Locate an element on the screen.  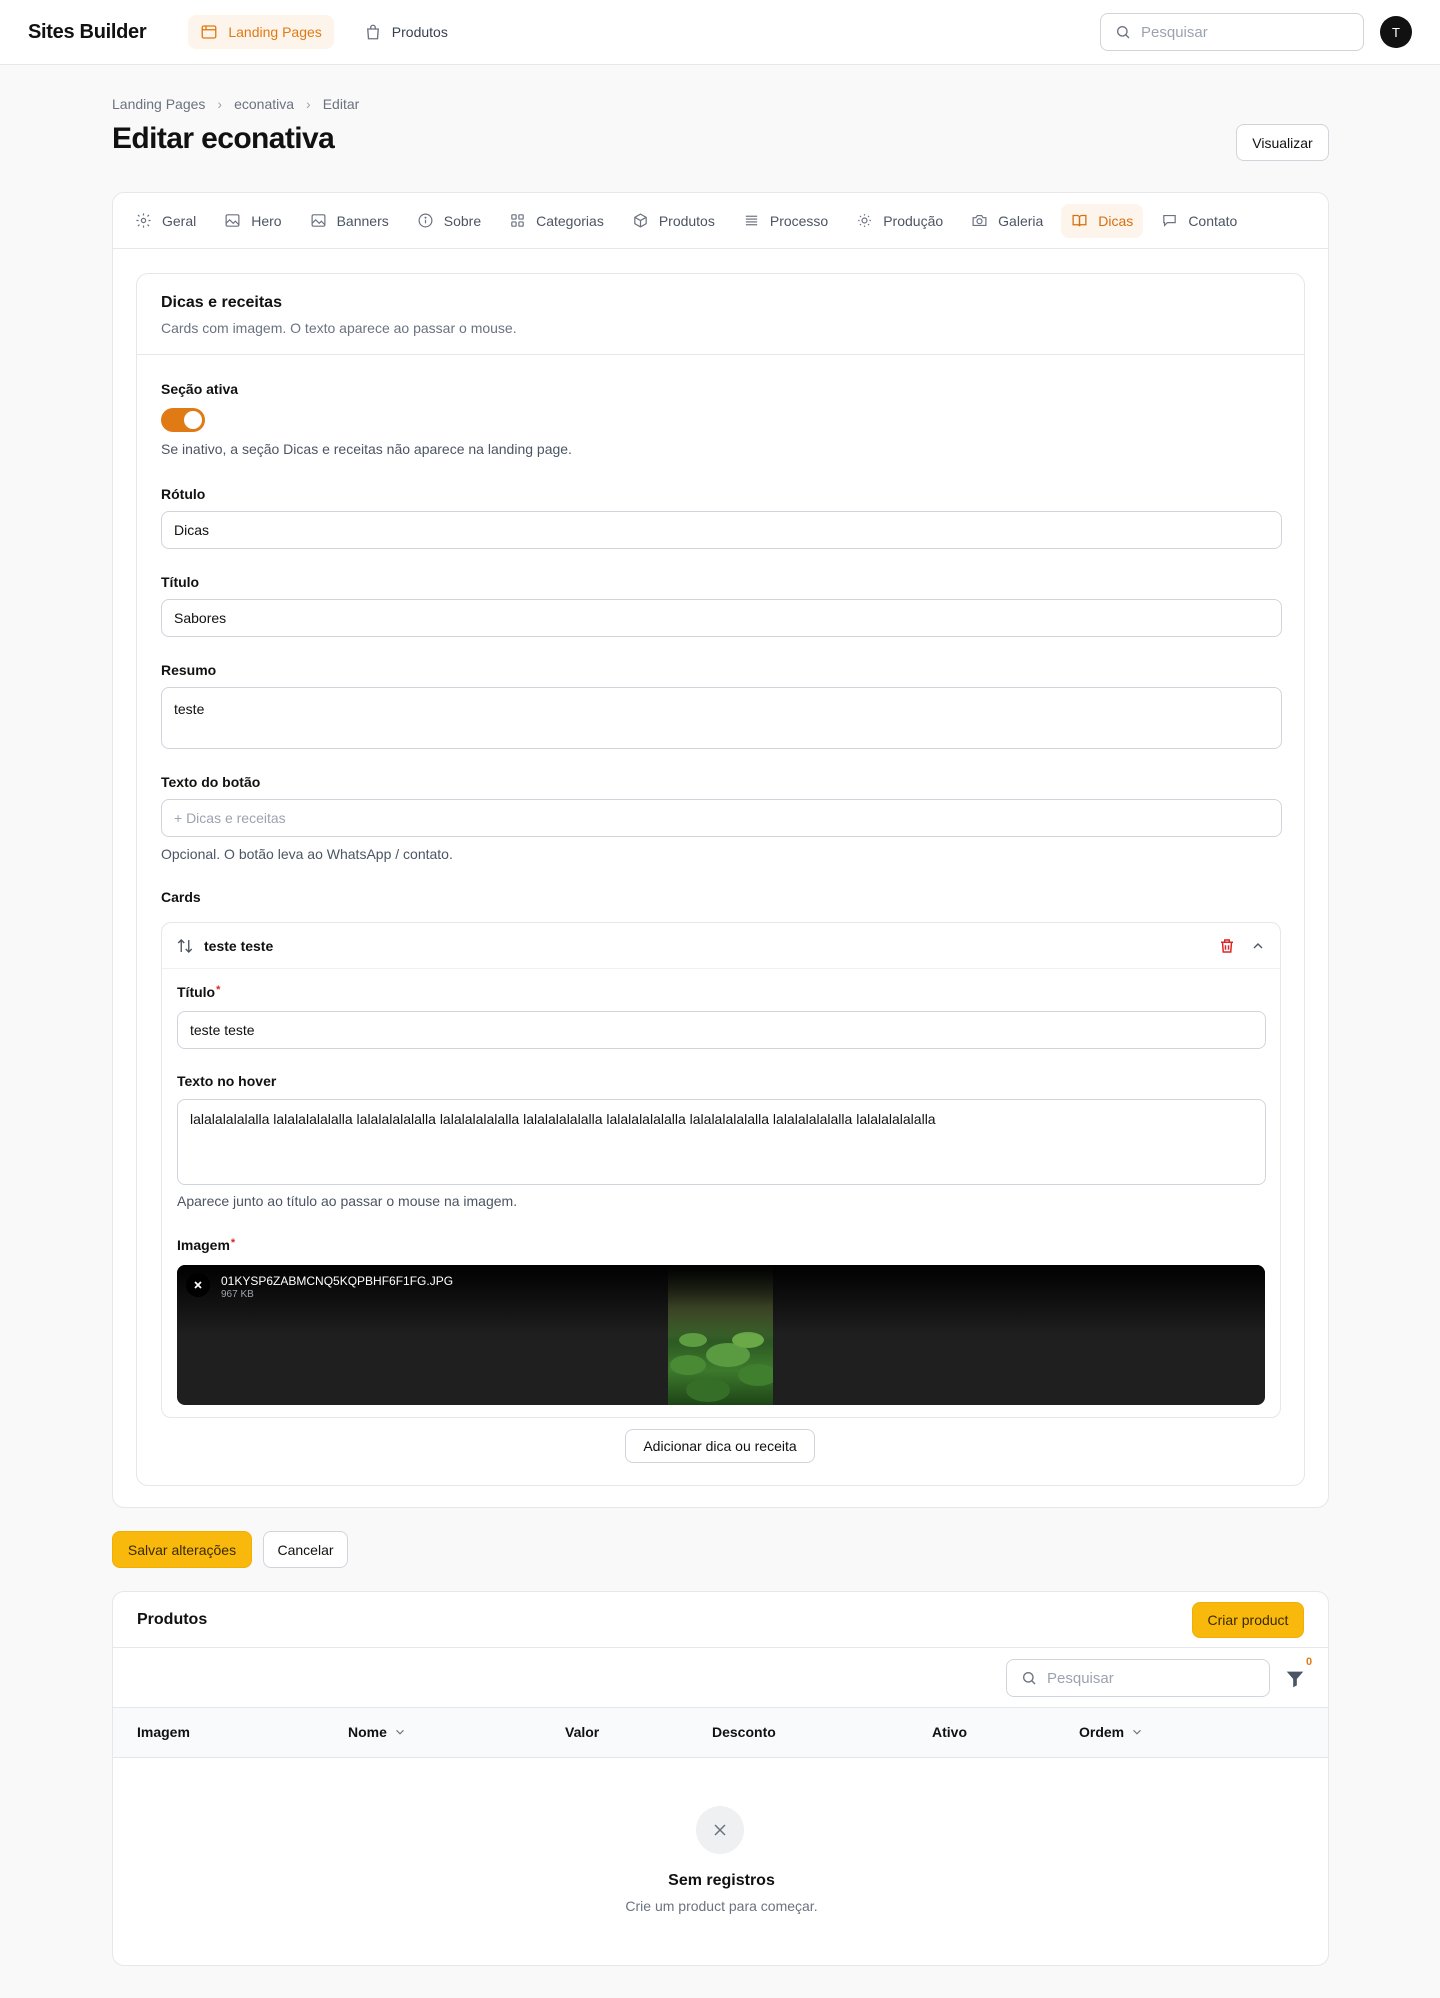
filter-icon is located at coordinates (1295, 1679).